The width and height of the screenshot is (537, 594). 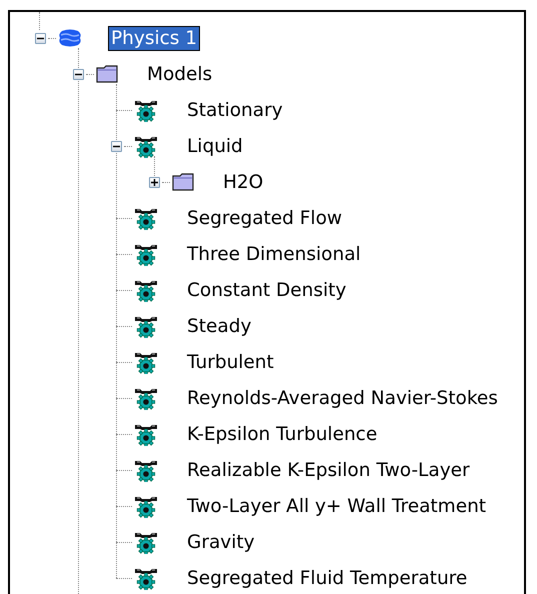 I want to click on tree-item: H2O, so click(x=243, y=182).